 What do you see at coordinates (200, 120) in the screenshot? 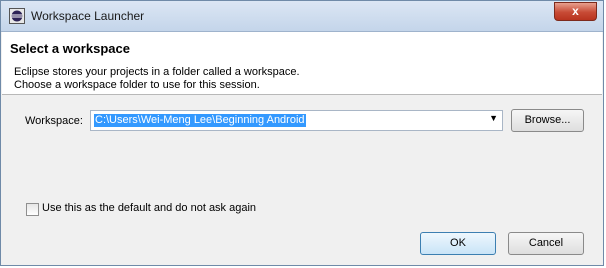
I see `workspace-path-value: C:\Users\Wei-Meng Lee\Beginning Android` at bounding box center [200, 120].